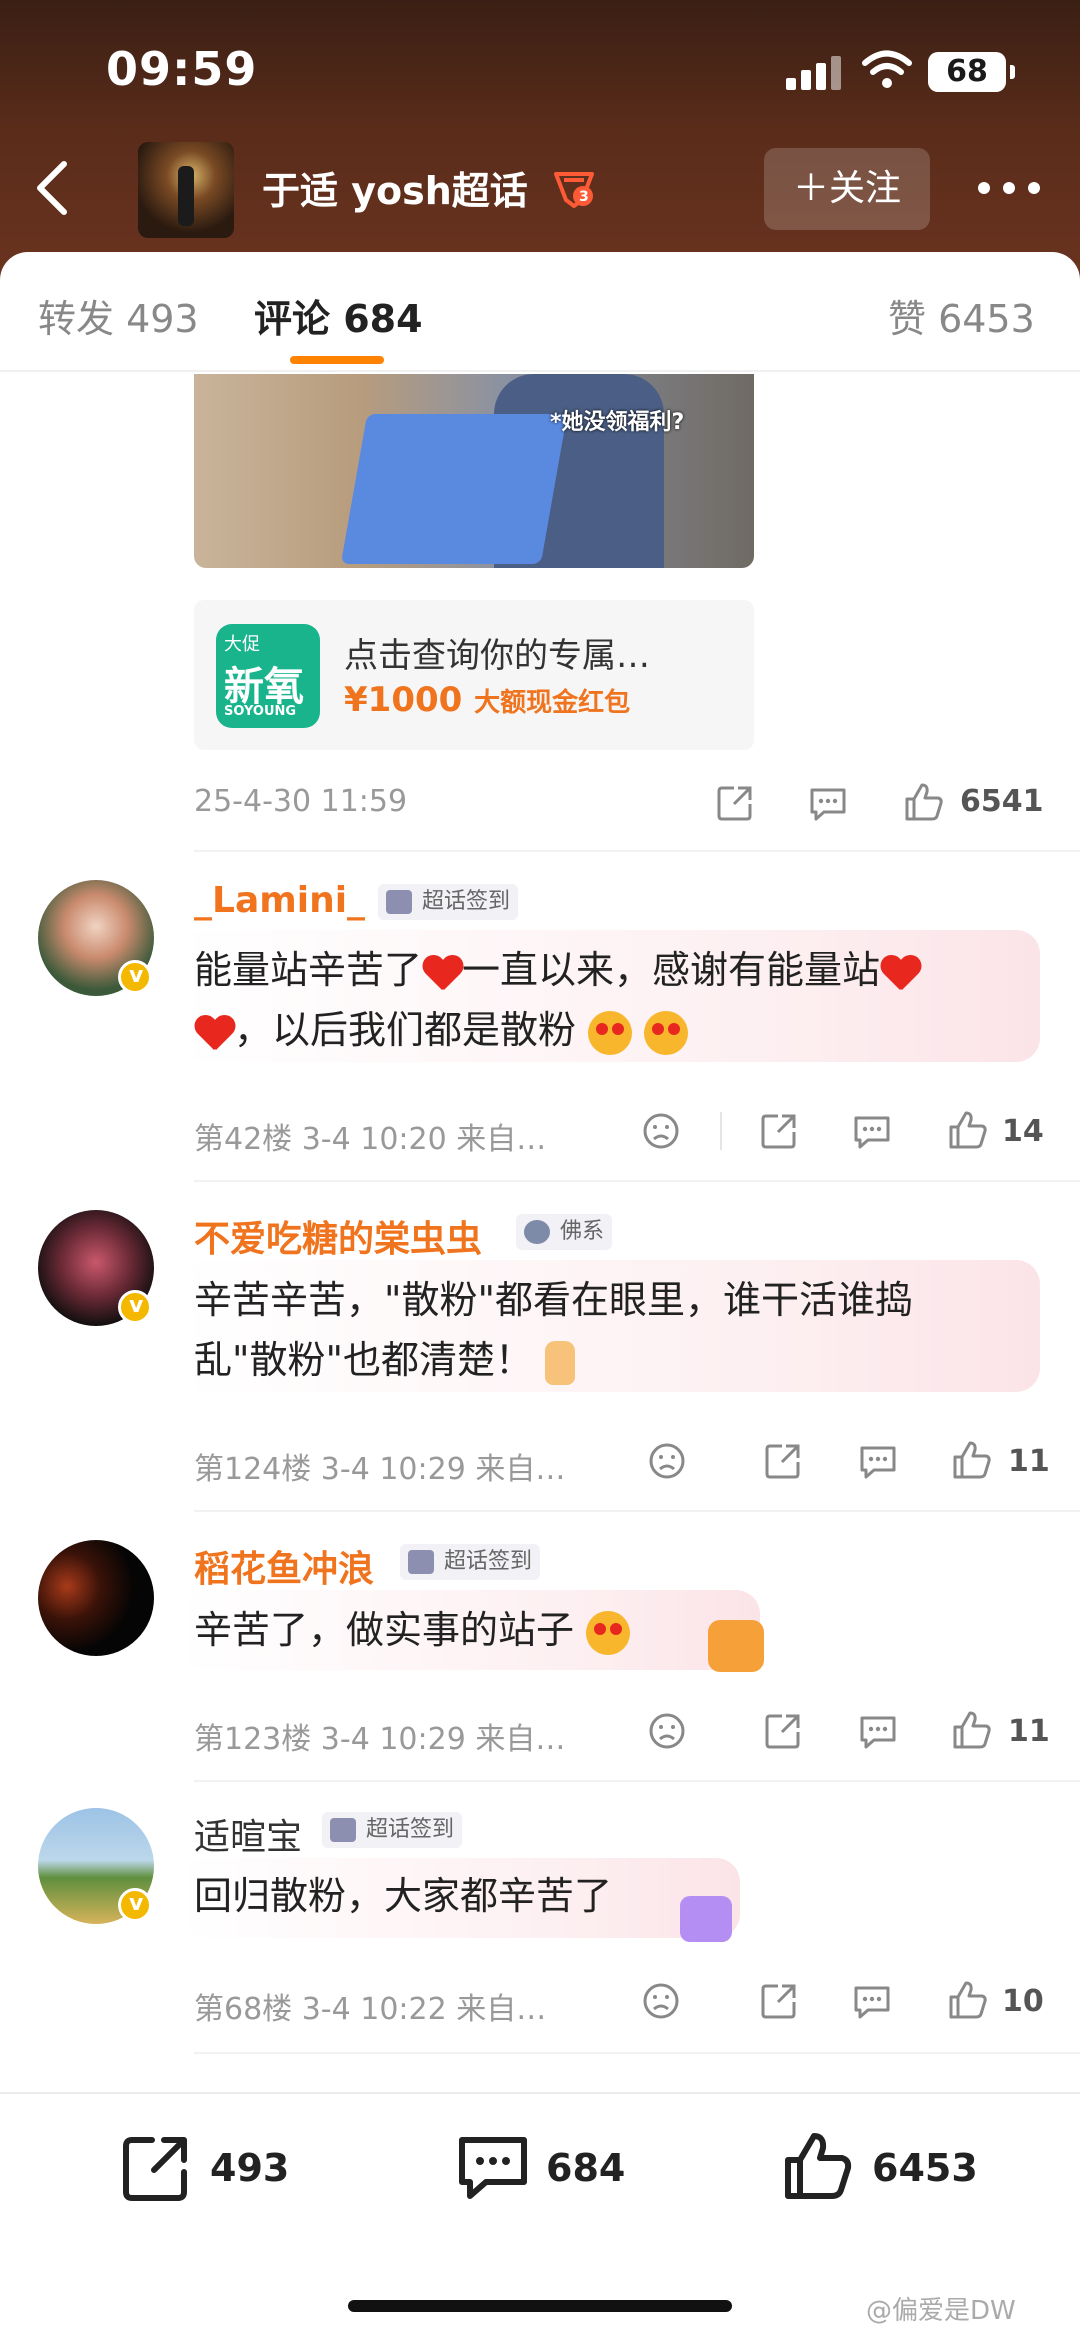 This screenshot has height=2337, width=1080. I want to click on topic-avatar, so click(186, 190).